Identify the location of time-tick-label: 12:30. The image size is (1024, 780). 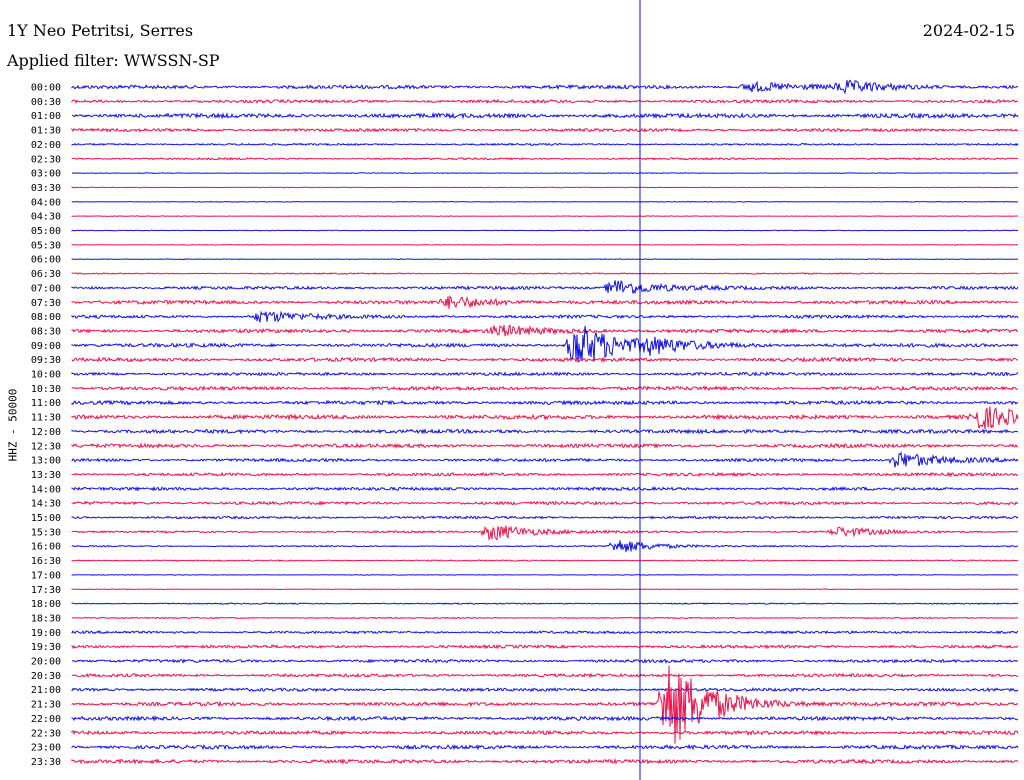
(46, 446).